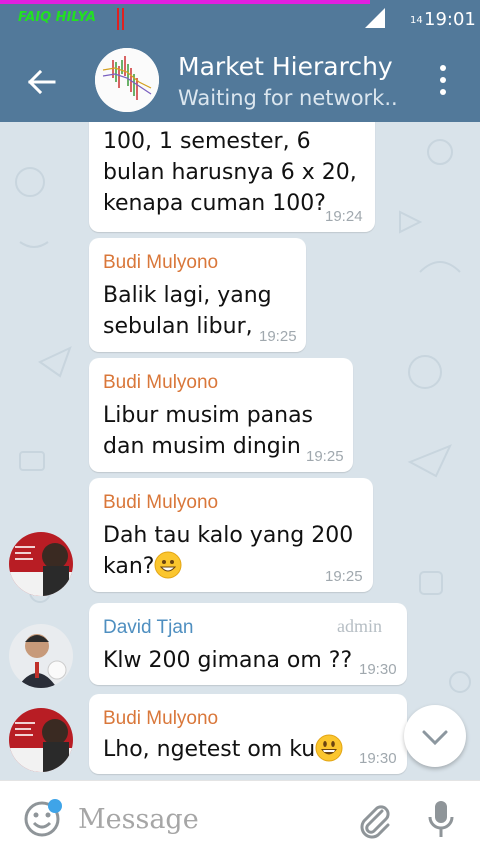 The image size is (480, 854). I want to click on message-time: 19:24, so click(344, 216).